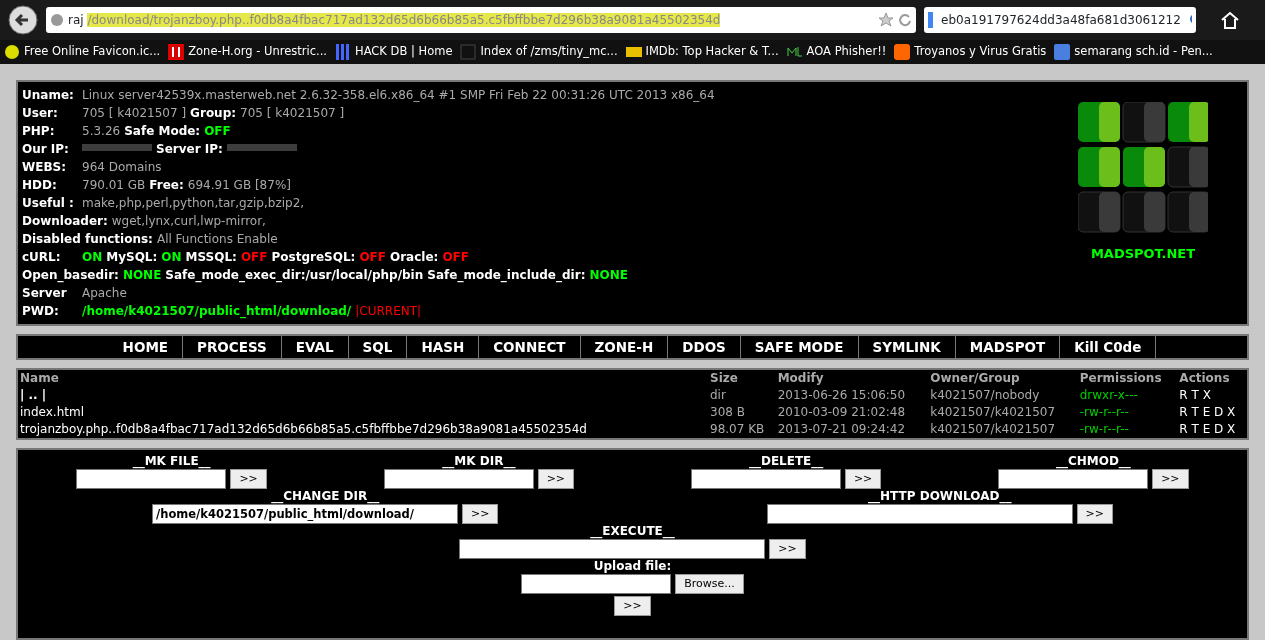 This screenshot has width=1265, height=640. What do you see at coordinates (325, 496) in the screenshot?
I see `form-label: __CHANGE DIR__` at bounding box center [325, 496].